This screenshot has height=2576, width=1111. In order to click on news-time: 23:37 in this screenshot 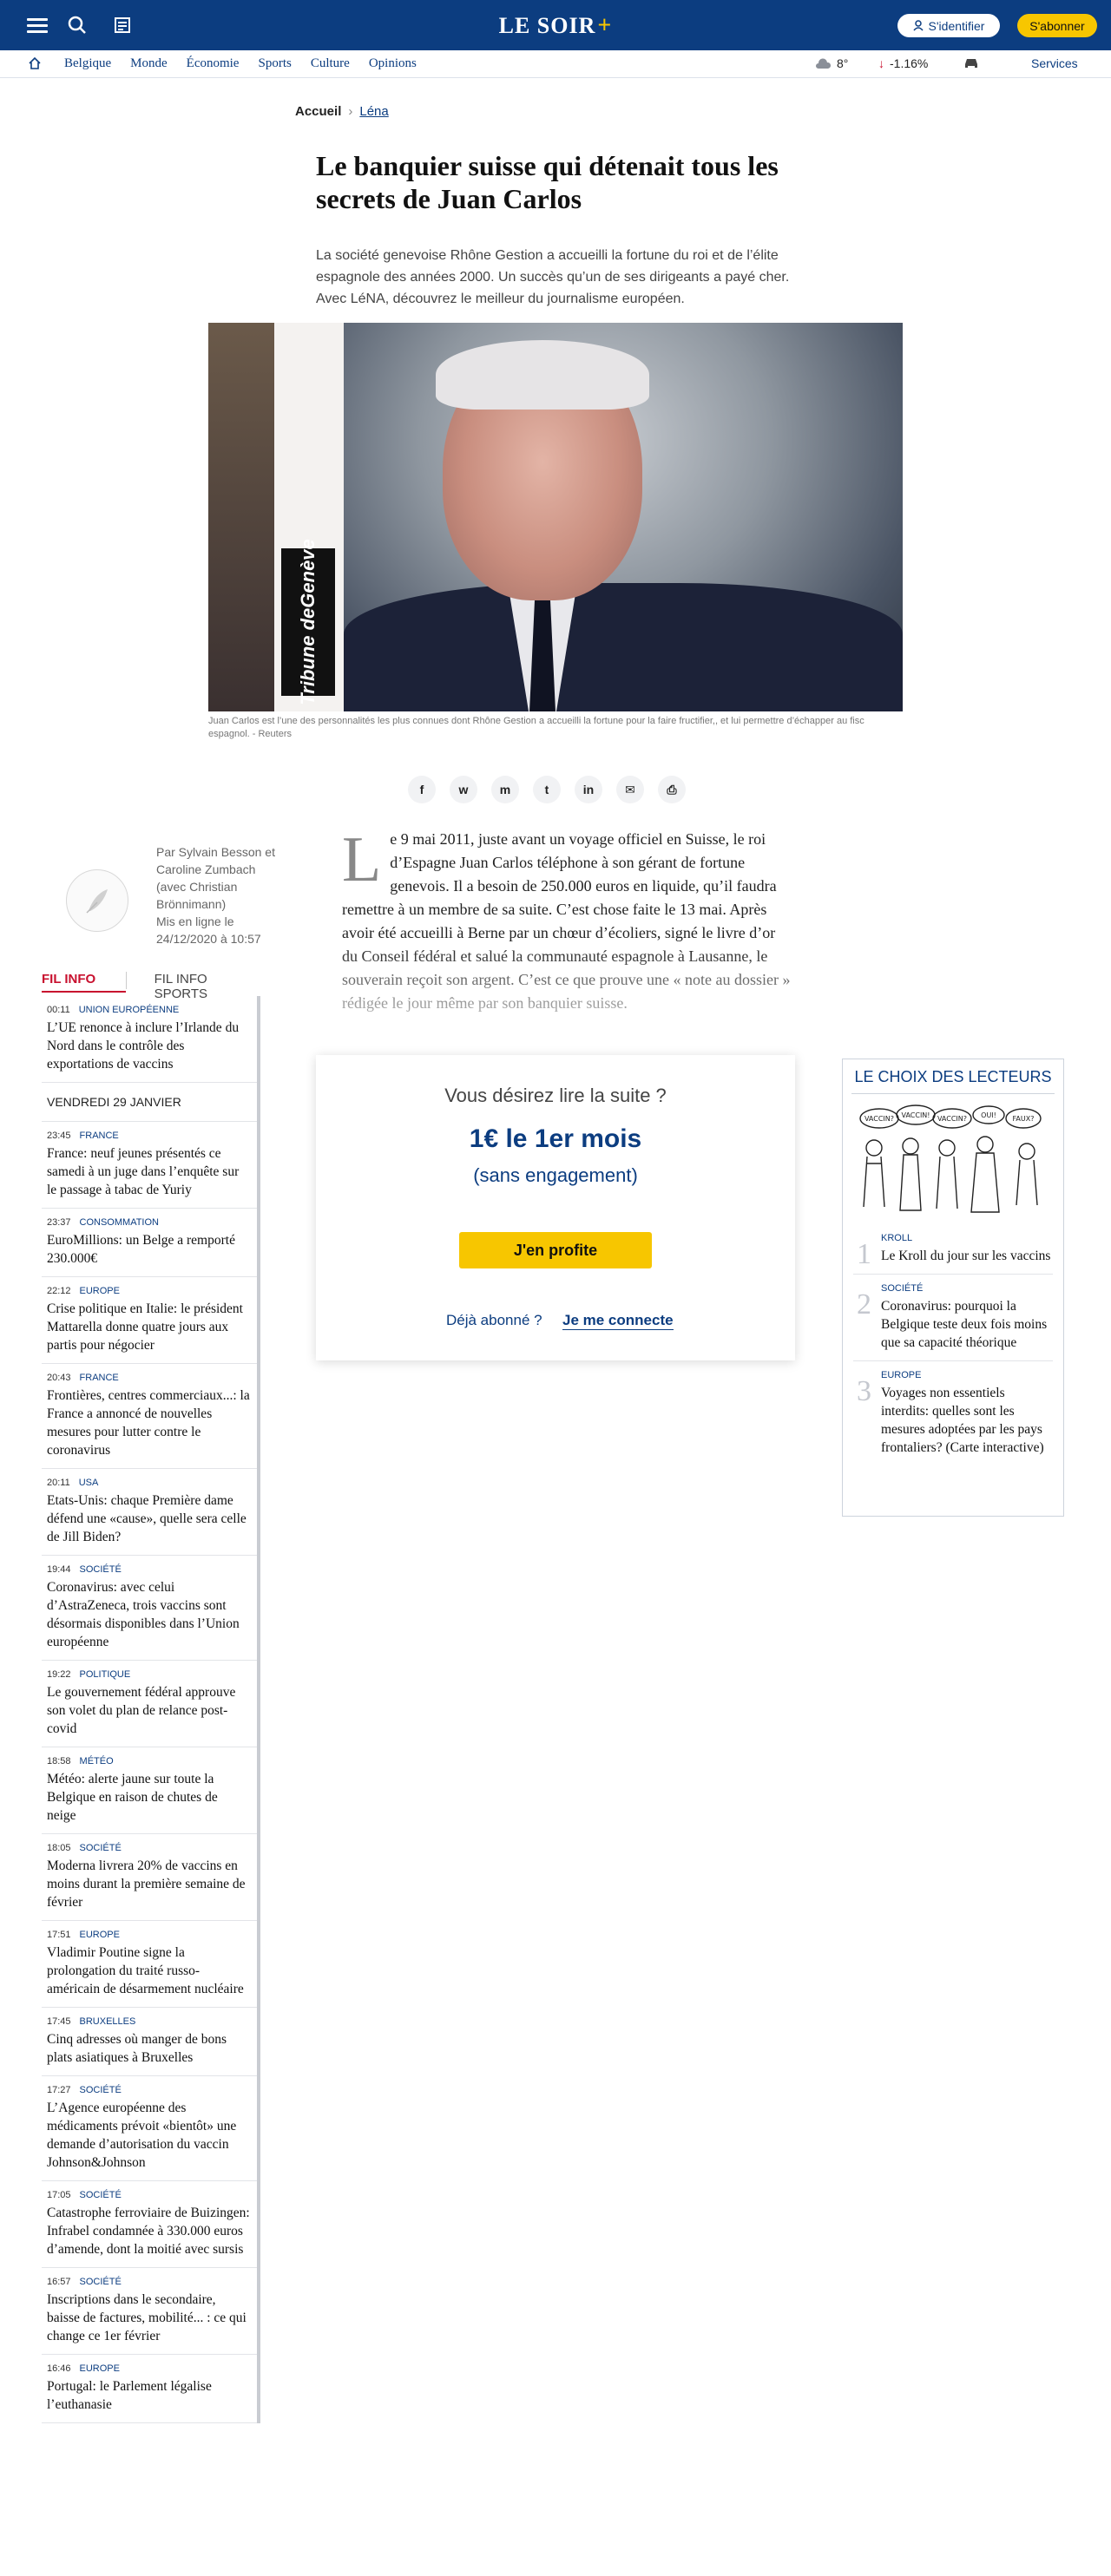, I will do `click(59, 1222)`.